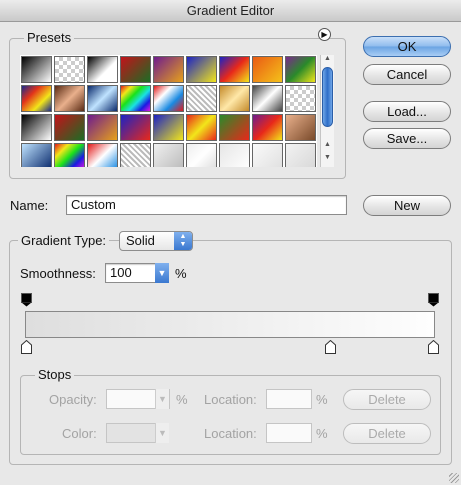 The image size is (461, 485). I want to click on name-input: Custom, so click(206, 205).